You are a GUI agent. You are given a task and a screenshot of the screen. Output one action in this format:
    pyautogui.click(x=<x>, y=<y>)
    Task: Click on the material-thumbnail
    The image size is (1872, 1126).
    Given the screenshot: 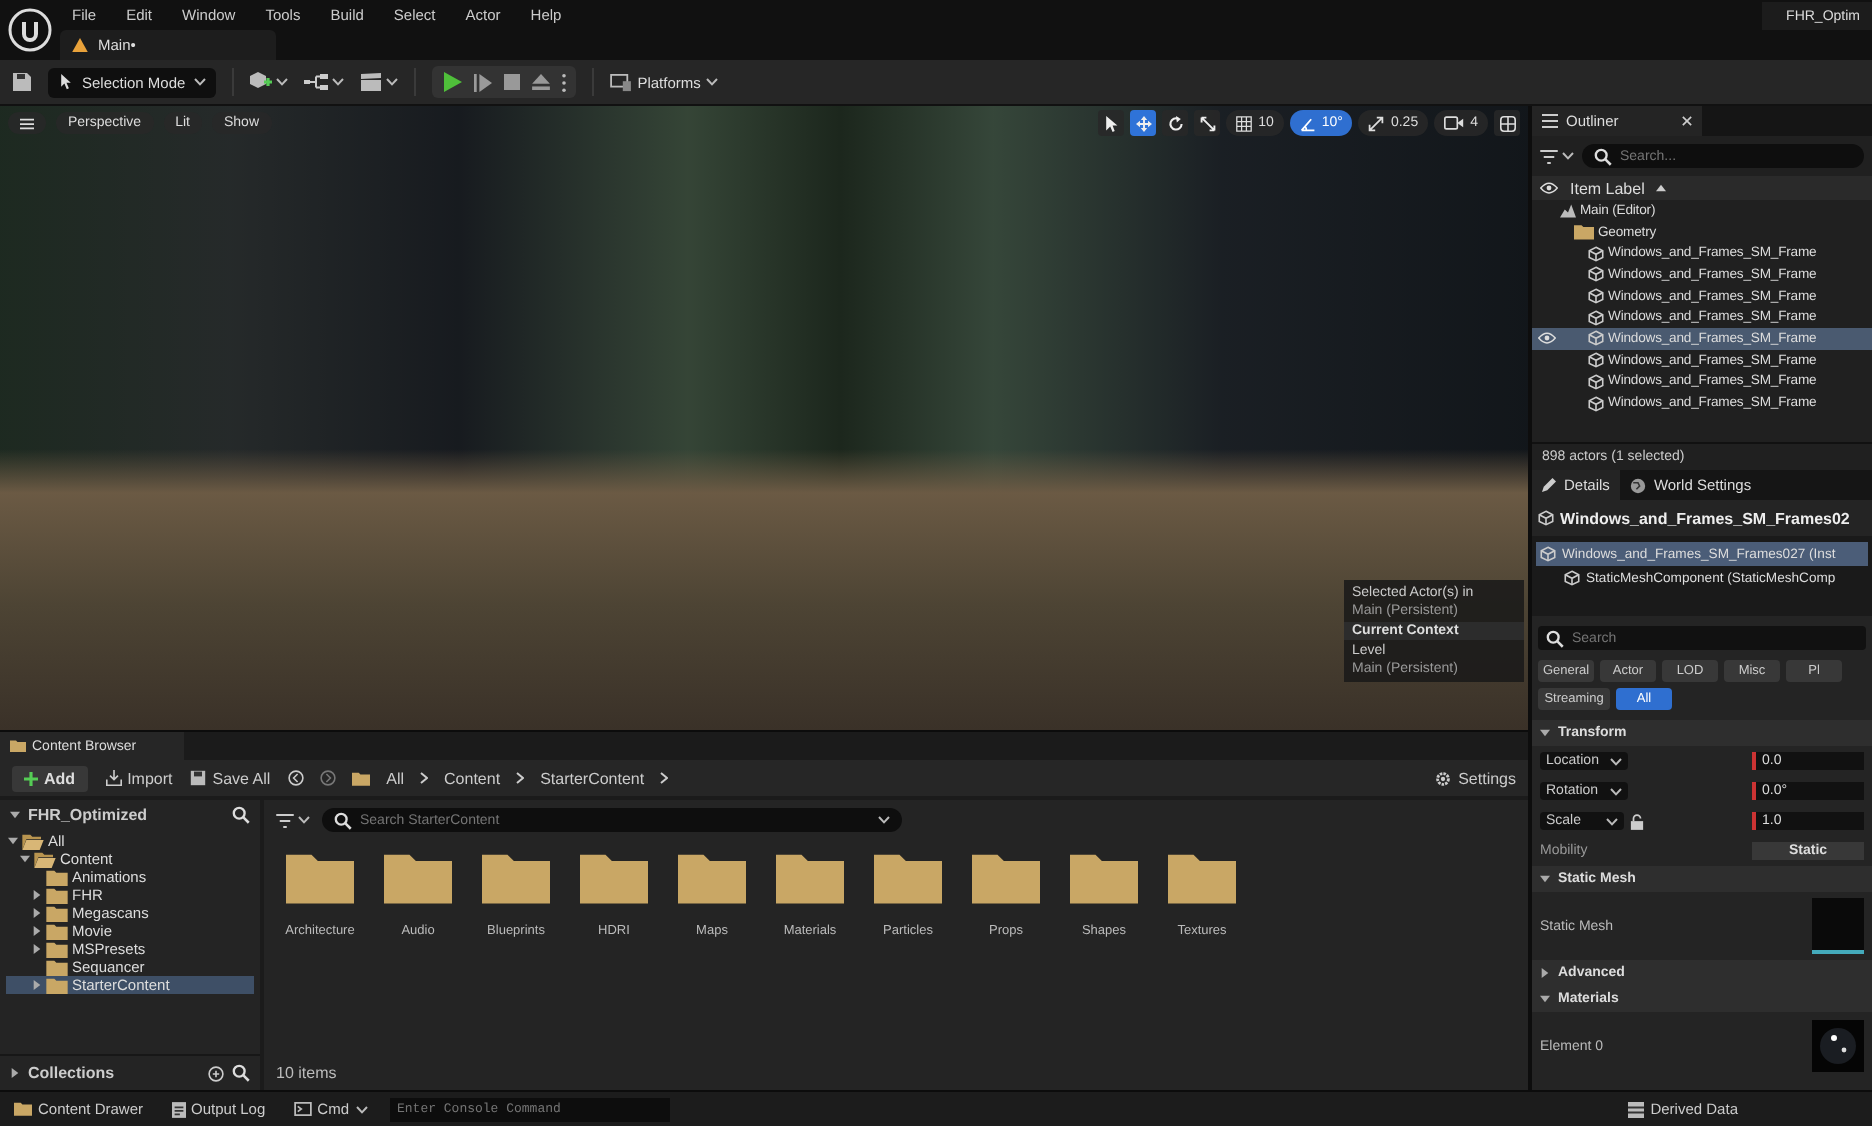 What is the action you would take?
    pyautogui.click(x=1838, y=1046)
    